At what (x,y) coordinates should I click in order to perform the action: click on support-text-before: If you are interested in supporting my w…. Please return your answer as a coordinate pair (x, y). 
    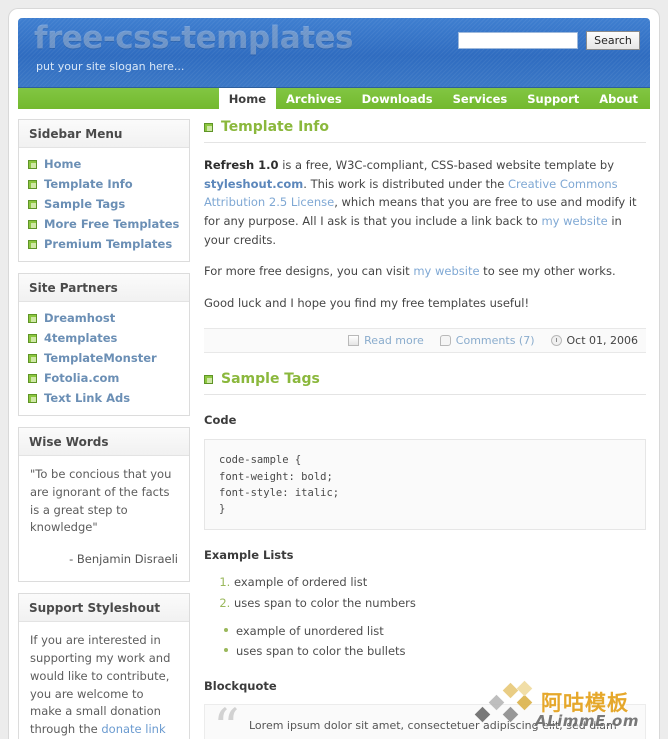
    Looking at the image, I should click on (100, 685).